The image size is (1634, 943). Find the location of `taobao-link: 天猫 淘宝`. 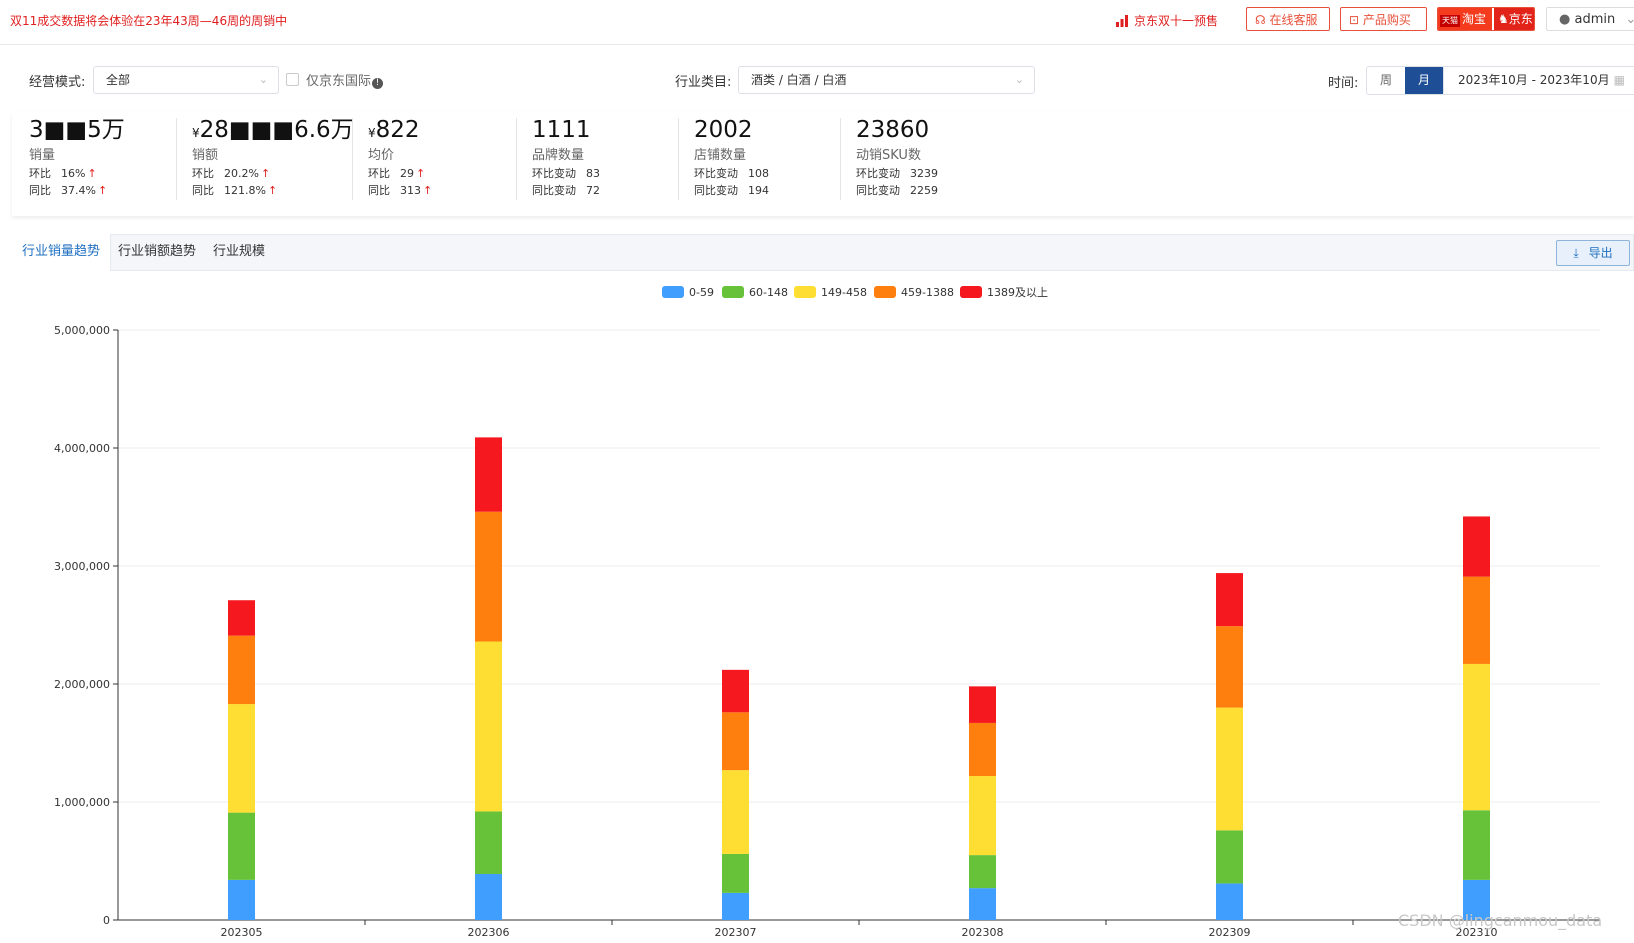

taobao-link: 天猫 淘宝 is located at coordinates (1465, 19).